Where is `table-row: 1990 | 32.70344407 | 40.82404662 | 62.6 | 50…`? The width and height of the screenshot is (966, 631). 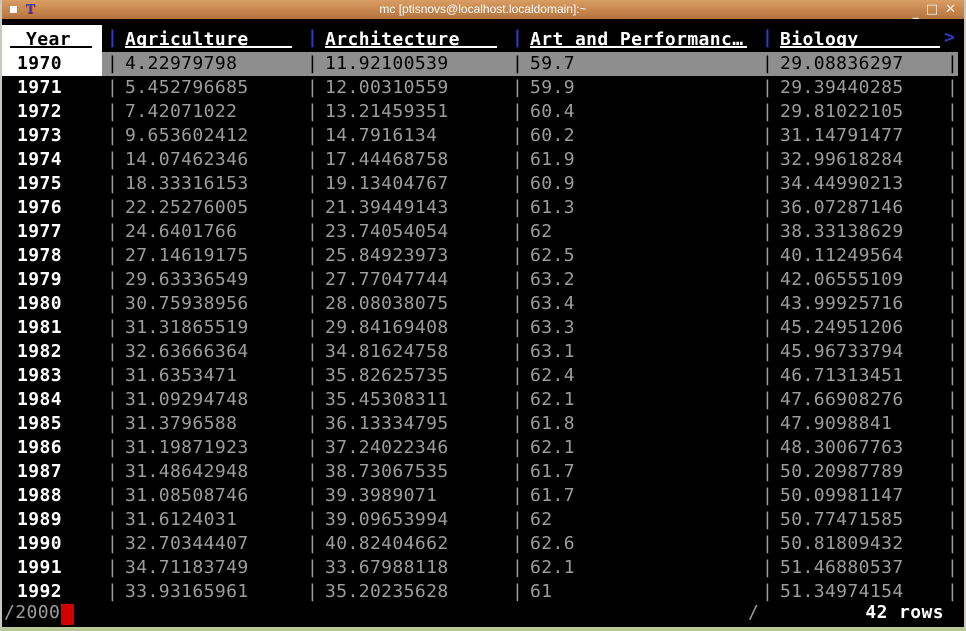
table-row: 1990 | 32.70344407 | 40.82404662 | 62.6 | 50… is located at coordinates (483, 544).